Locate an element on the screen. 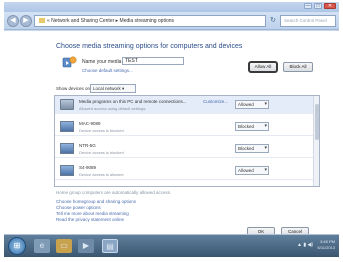 The width and height of the screenshot is (343, 262). internet-explorer-icon: e is located at coordinates (42, 246).